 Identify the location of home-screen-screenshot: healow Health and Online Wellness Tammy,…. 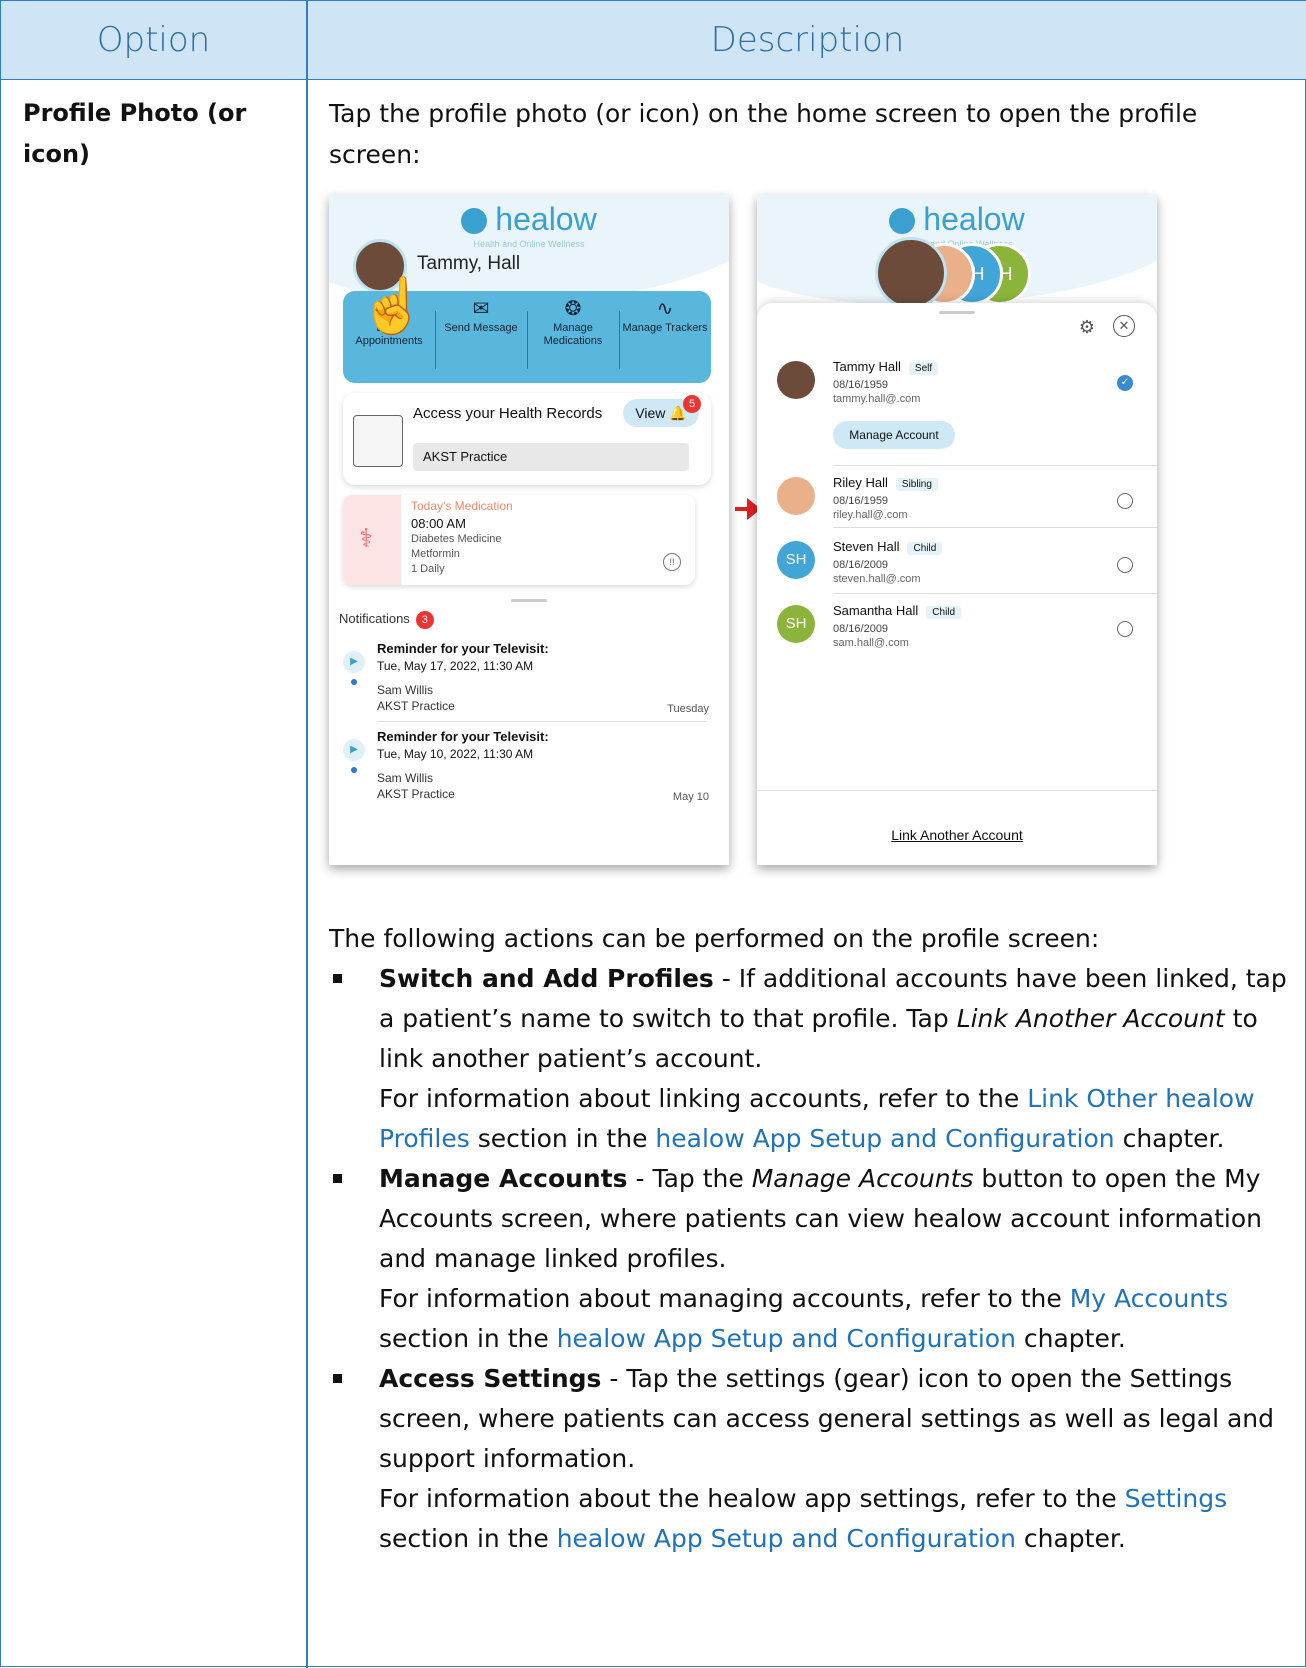
(529, 530).